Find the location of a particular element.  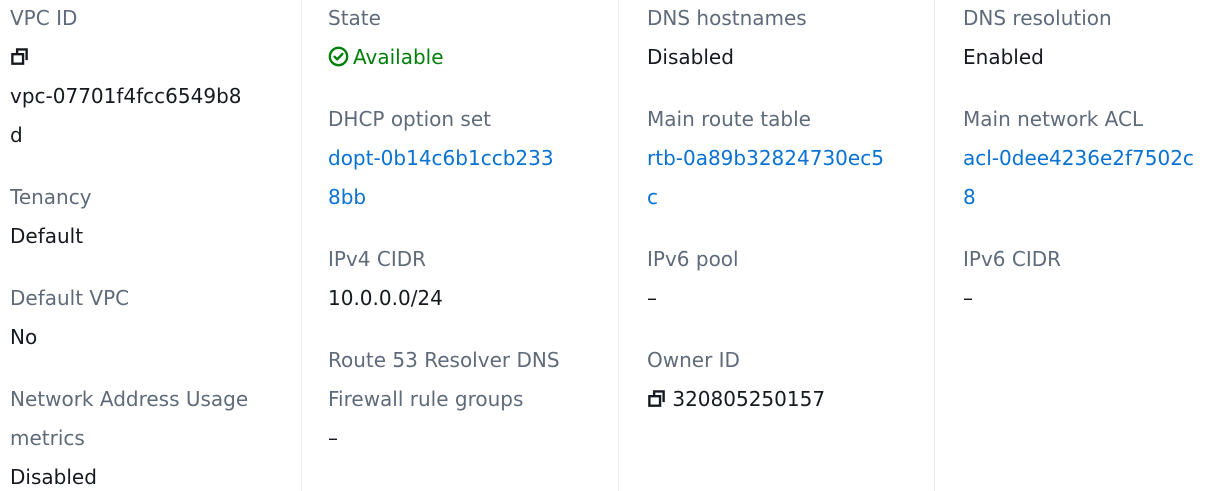

state-value: Available is located at coordinates (398, 57).